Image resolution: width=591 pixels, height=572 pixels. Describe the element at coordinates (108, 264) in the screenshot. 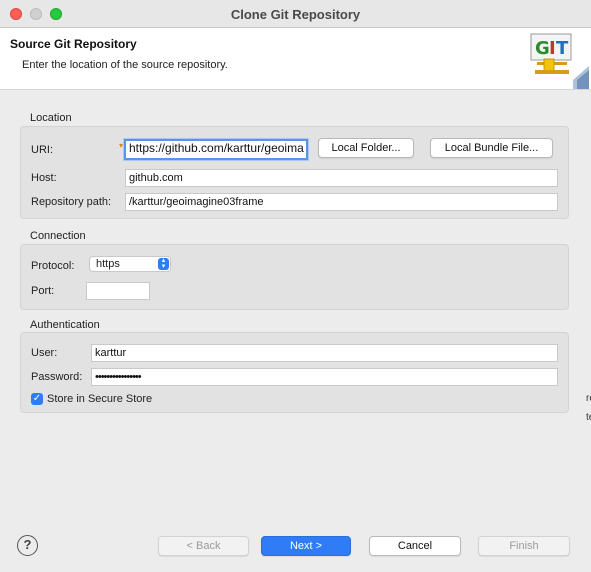

I see `protocol-value: https` at that location.